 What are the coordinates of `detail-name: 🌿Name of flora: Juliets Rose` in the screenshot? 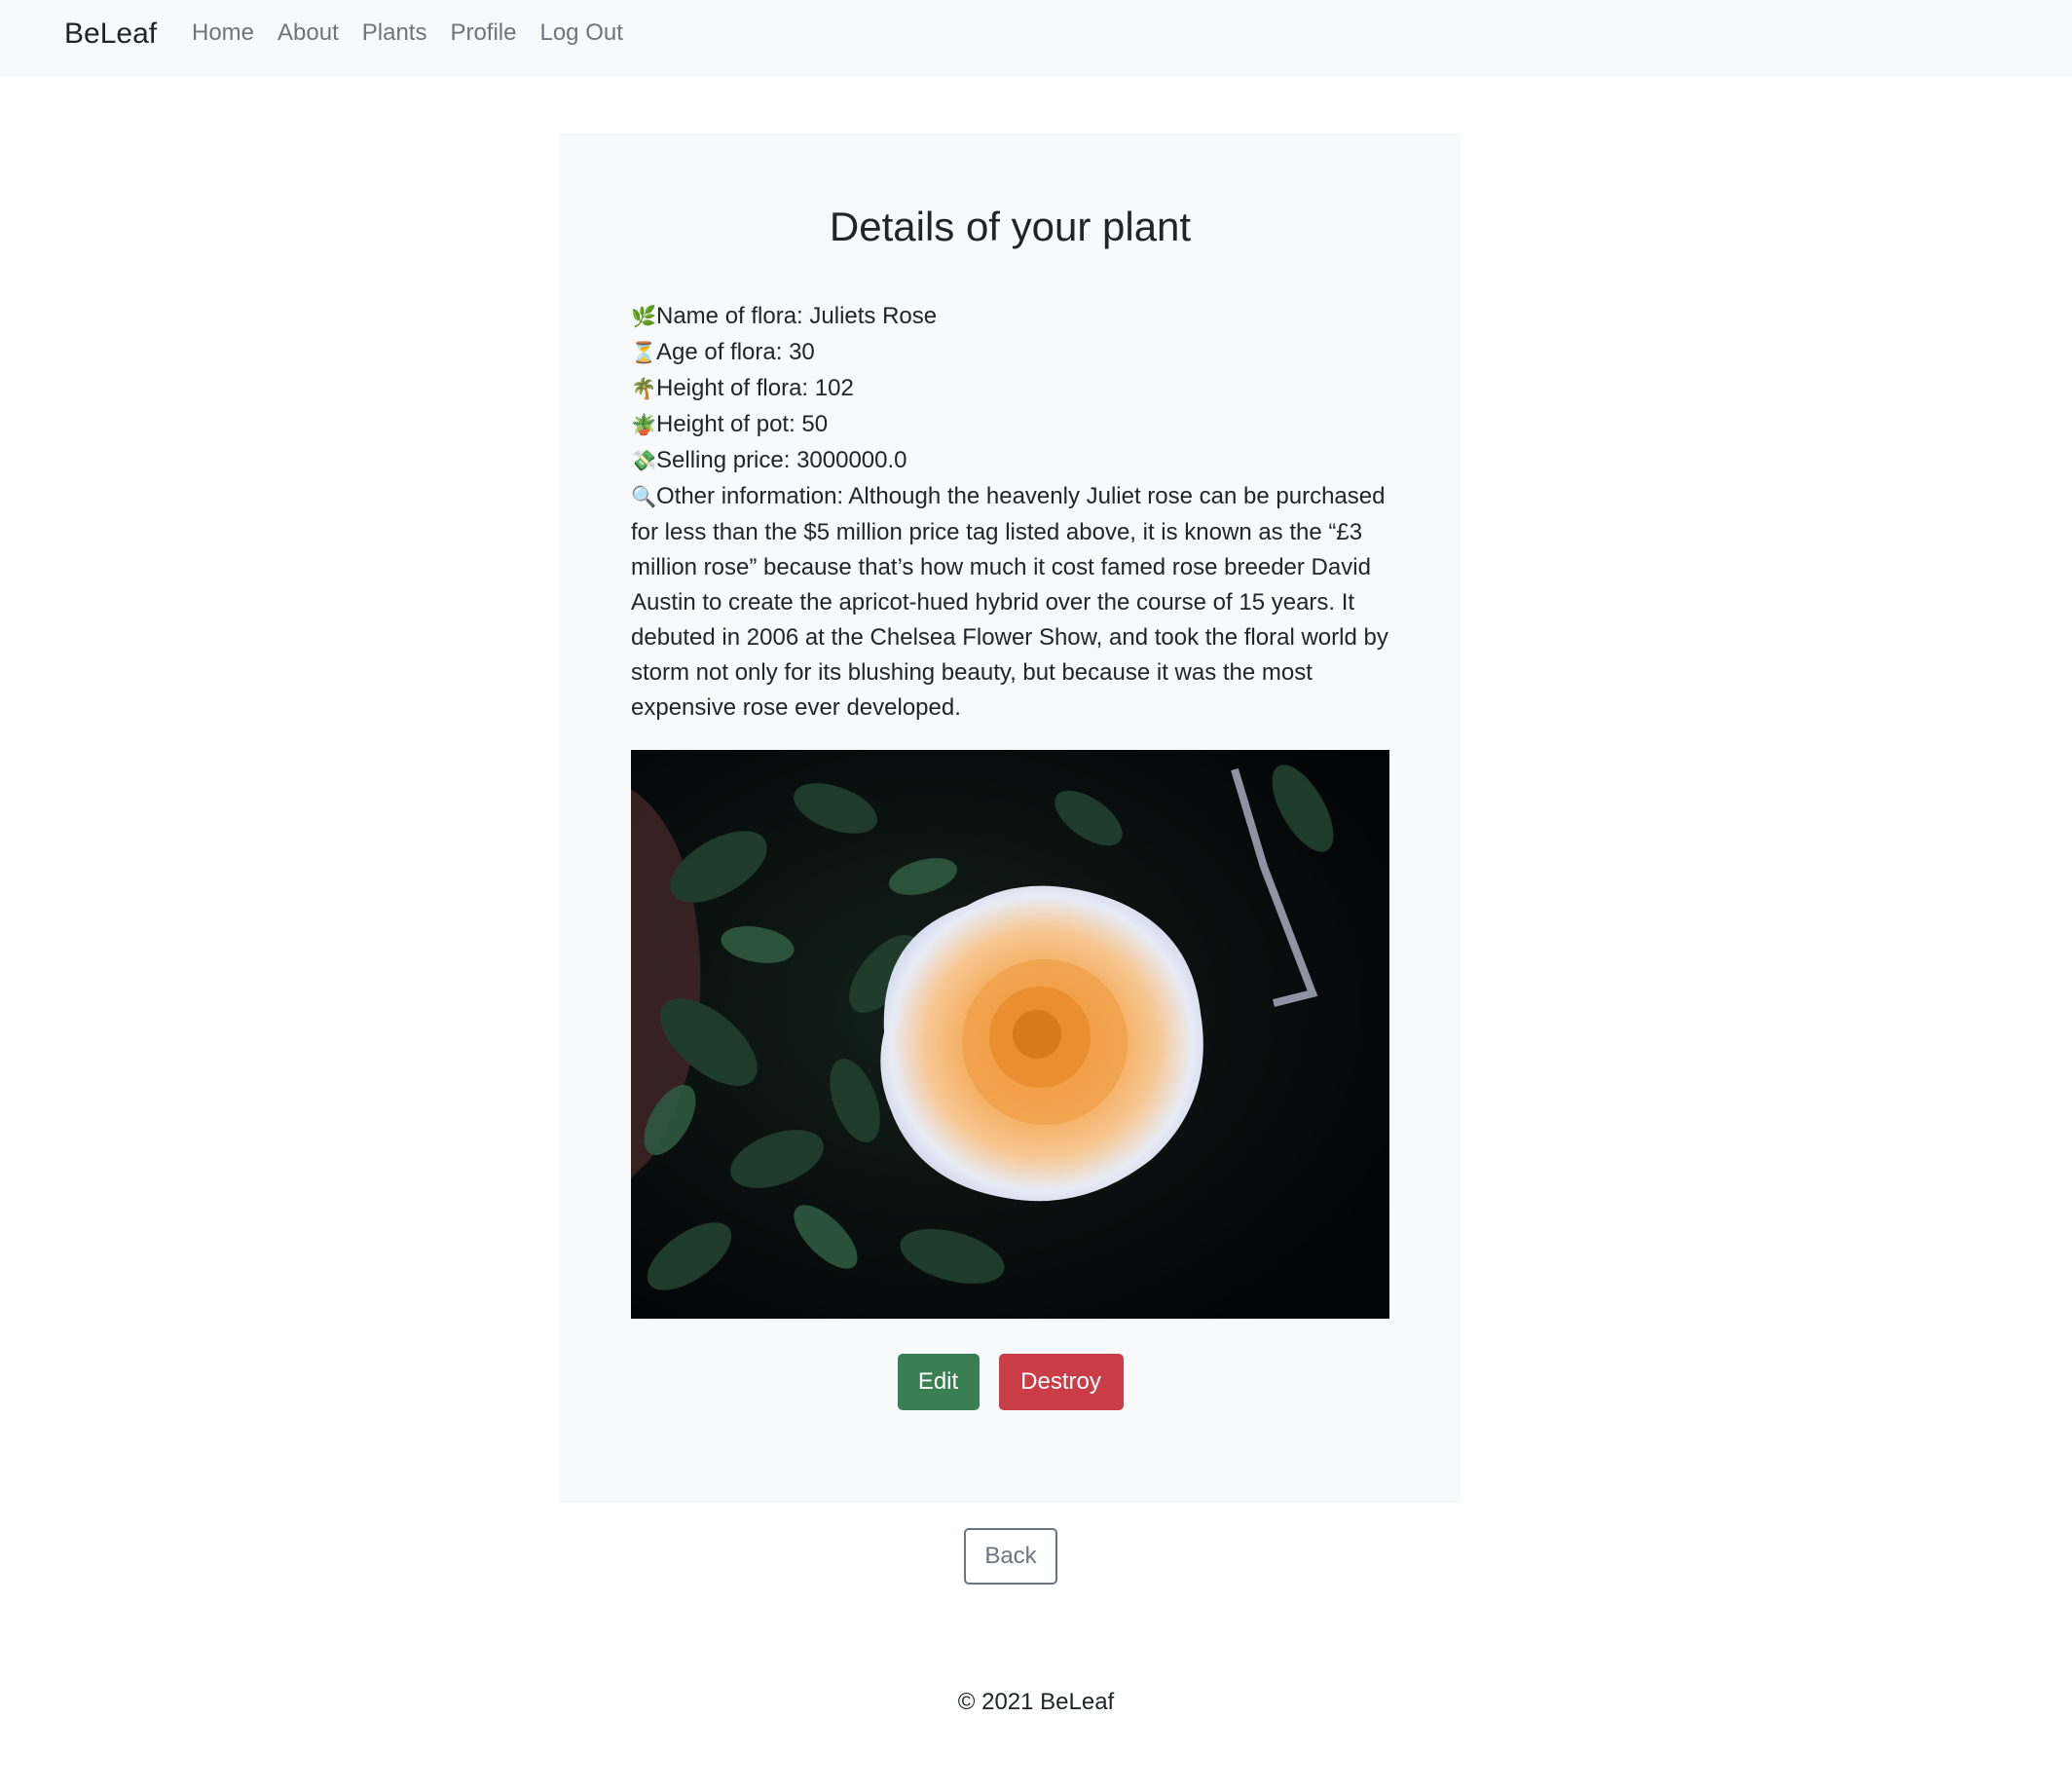 It's located at (1010, 317).